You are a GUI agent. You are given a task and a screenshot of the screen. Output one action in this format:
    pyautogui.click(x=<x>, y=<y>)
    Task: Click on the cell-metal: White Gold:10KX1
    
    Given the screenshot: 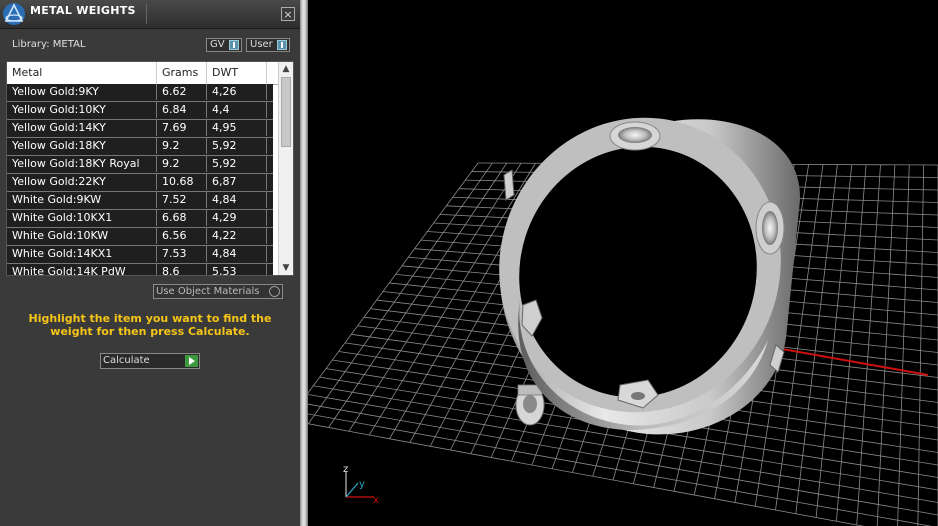 What is the action you would take?
    pyautogui.click(x=82, y=218)
    